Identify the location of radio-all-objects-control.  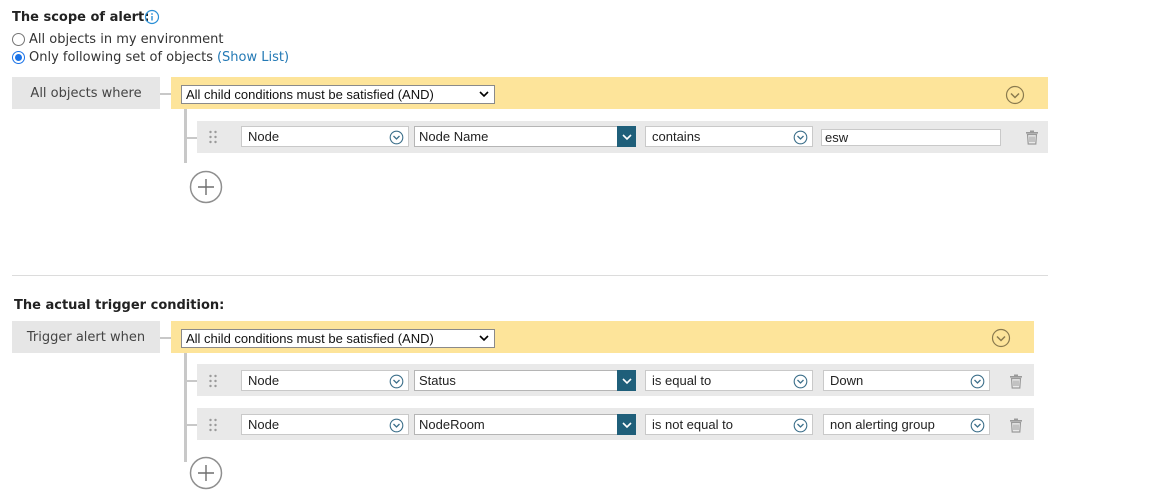
(18, 39).